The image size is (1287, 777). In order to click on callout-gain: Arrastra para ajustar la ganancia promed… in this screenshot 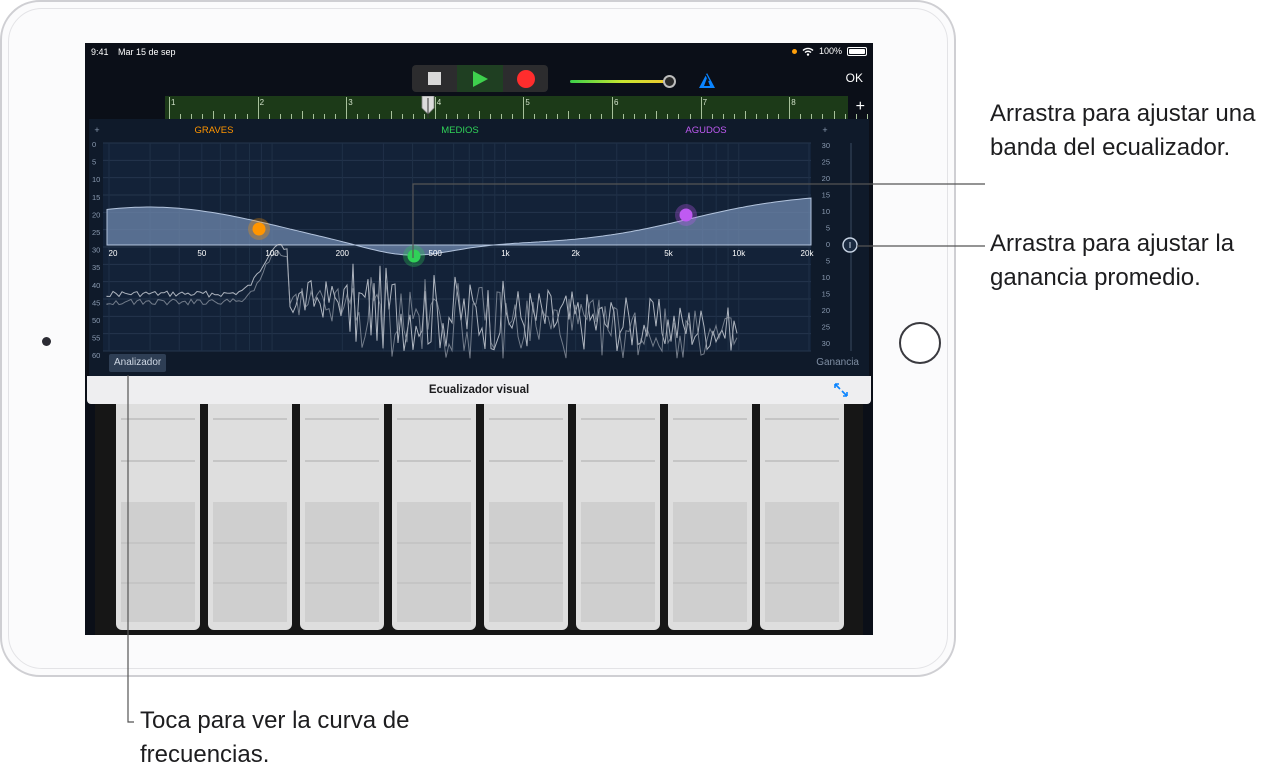, I will do `click(1112, 260)`.